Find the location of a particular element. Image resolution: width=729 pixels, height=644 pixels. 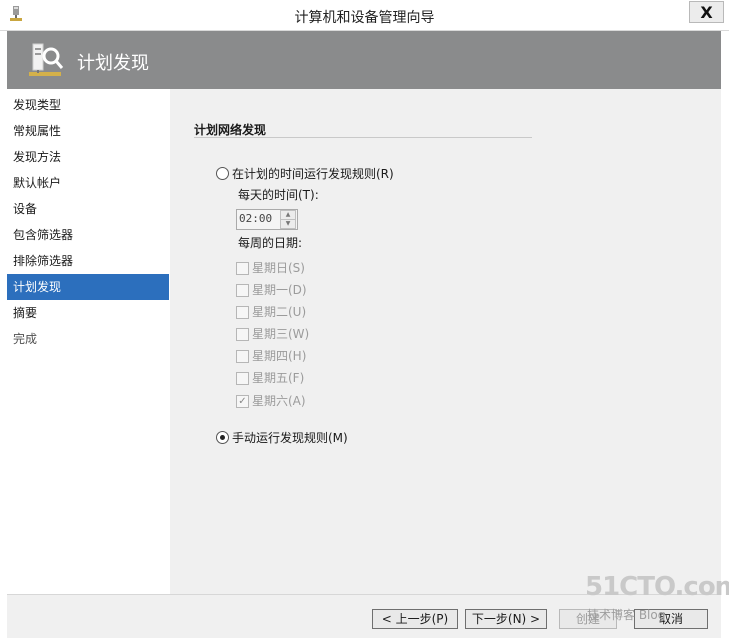

checkbox-friday is located at coordinates (242, 378).